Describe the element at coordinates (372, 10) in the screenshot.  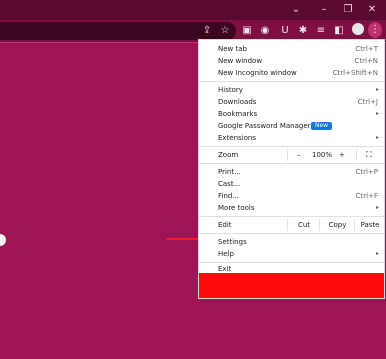
I see `close-button: ✕` at that location.